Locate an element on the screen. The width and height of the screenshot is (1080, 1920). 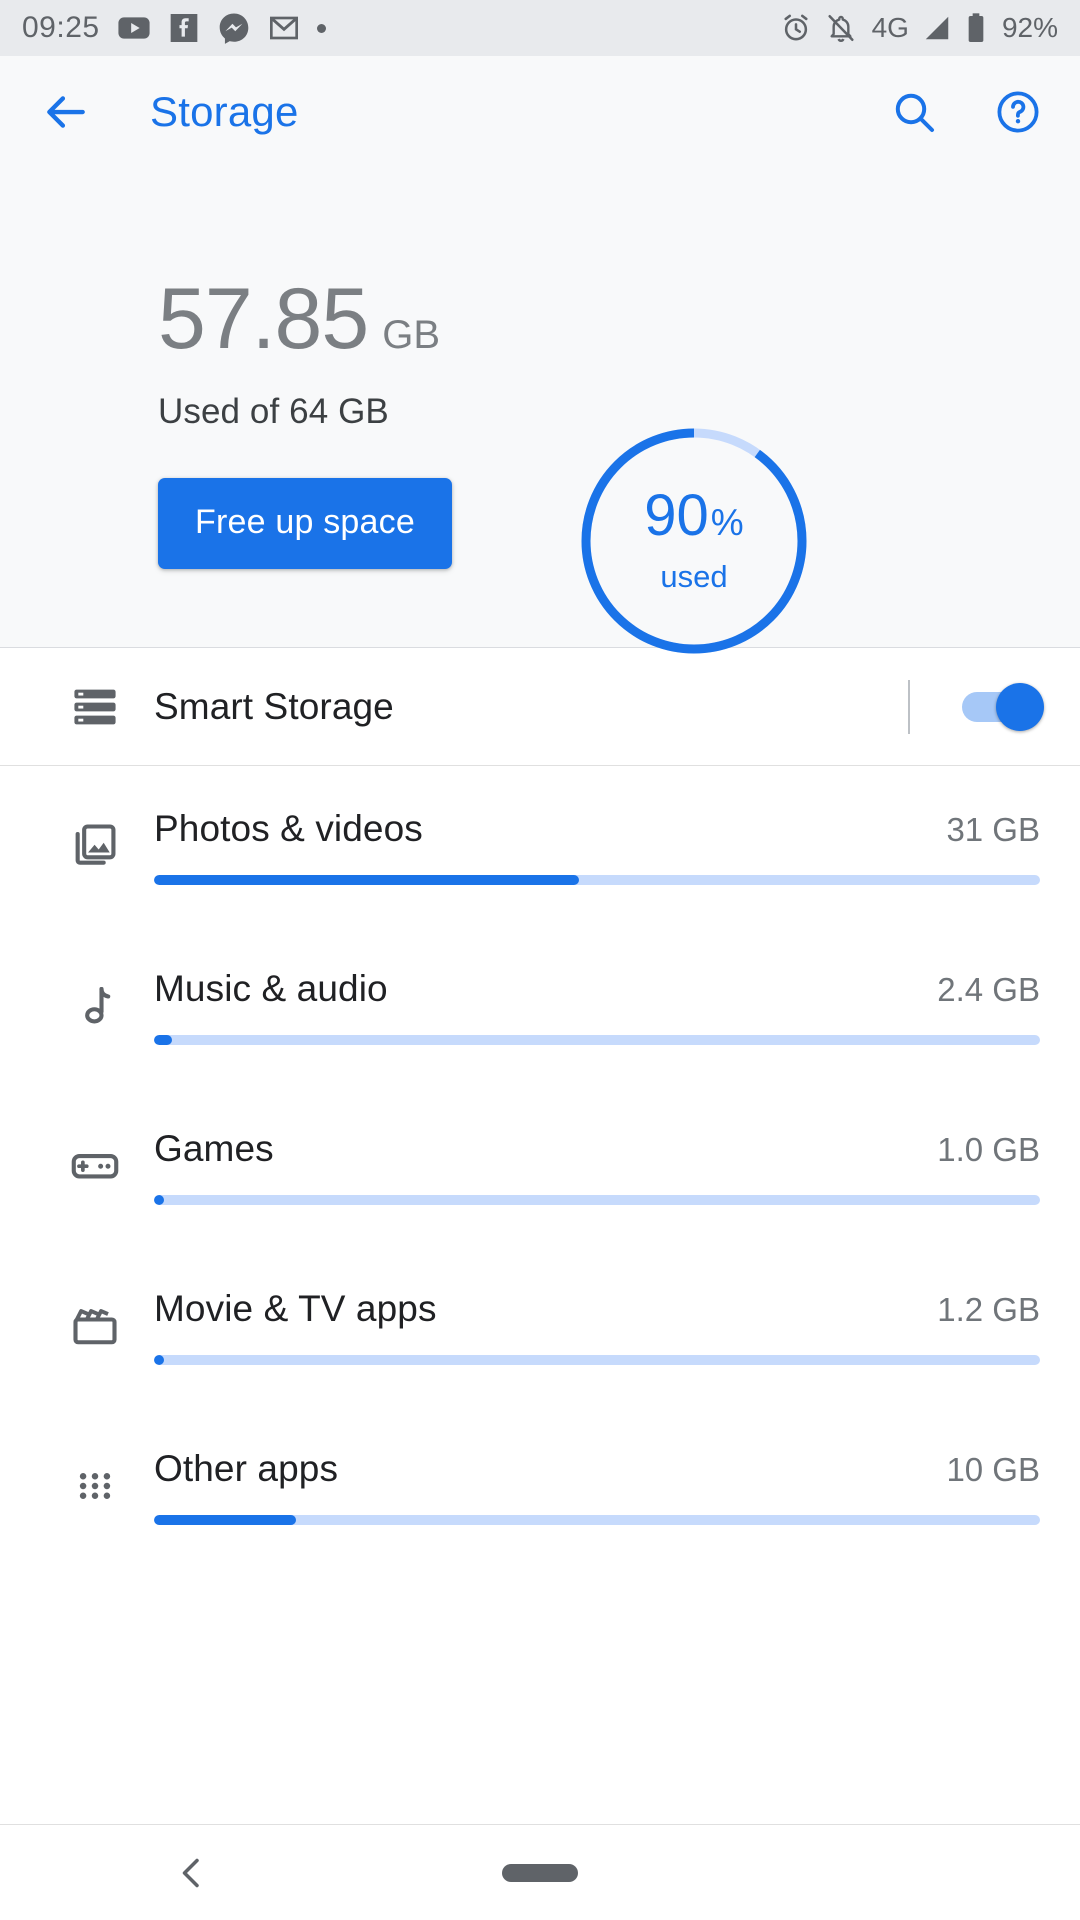
category-label: Games is located at coordinates (214, 1148).